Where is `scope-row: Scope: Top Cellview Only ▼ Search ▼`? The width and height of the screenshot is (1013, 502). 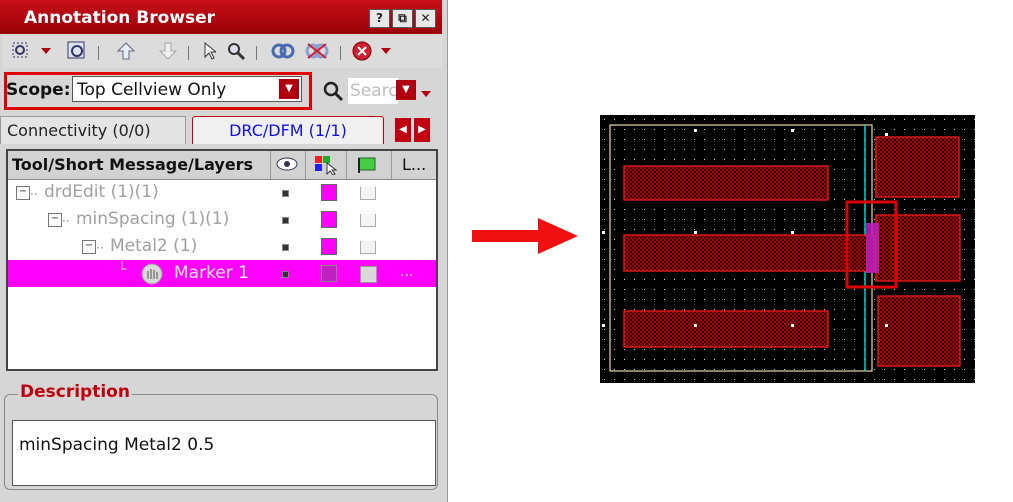
scope-row: Scope: Top Cellview Only ▼ Search ▼ is located at coordinates (221, 92).